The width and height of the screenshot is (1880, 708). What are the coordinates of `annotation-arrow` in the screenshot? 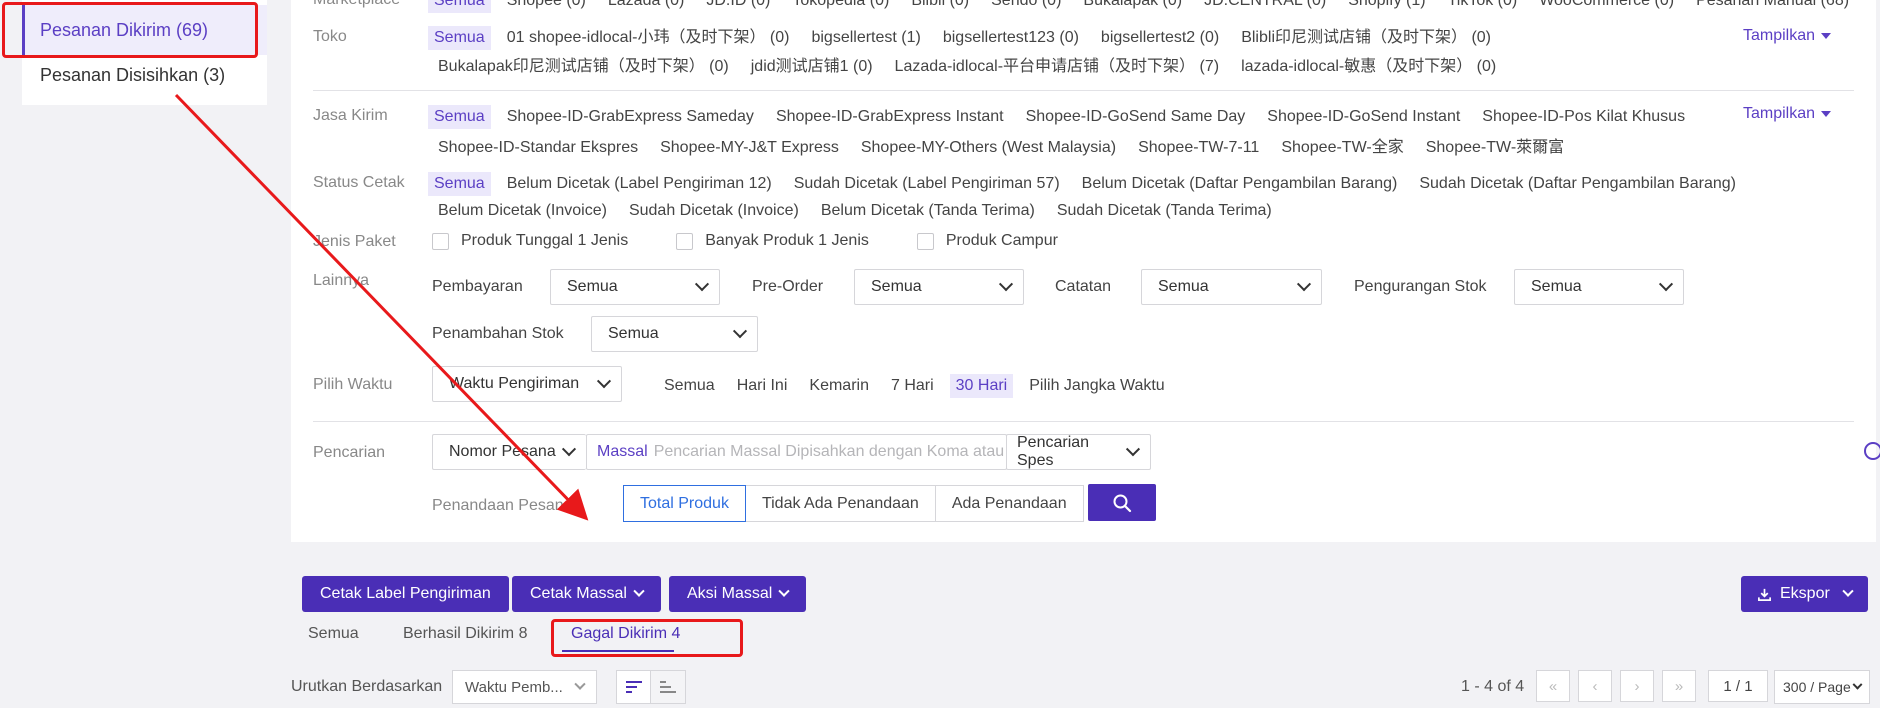 It's located at (381, 307).